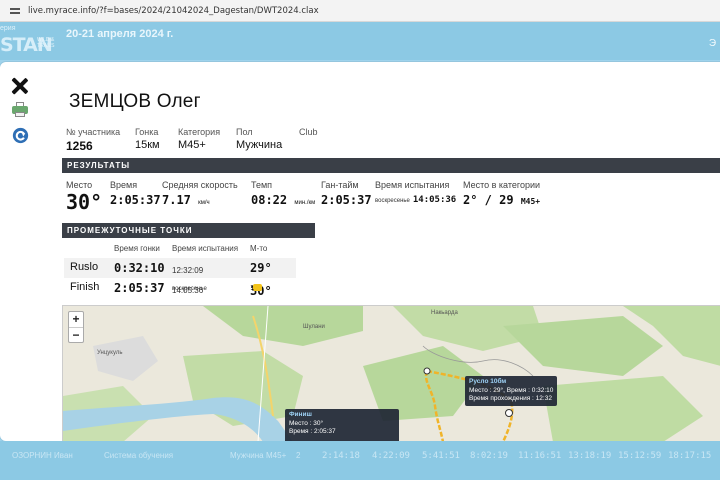 This screenshot has width=720, height=480. Describe the element at coordinates (205, 248) in the screenshot. I see `split-col-trial-time: Время испытания` at that location.